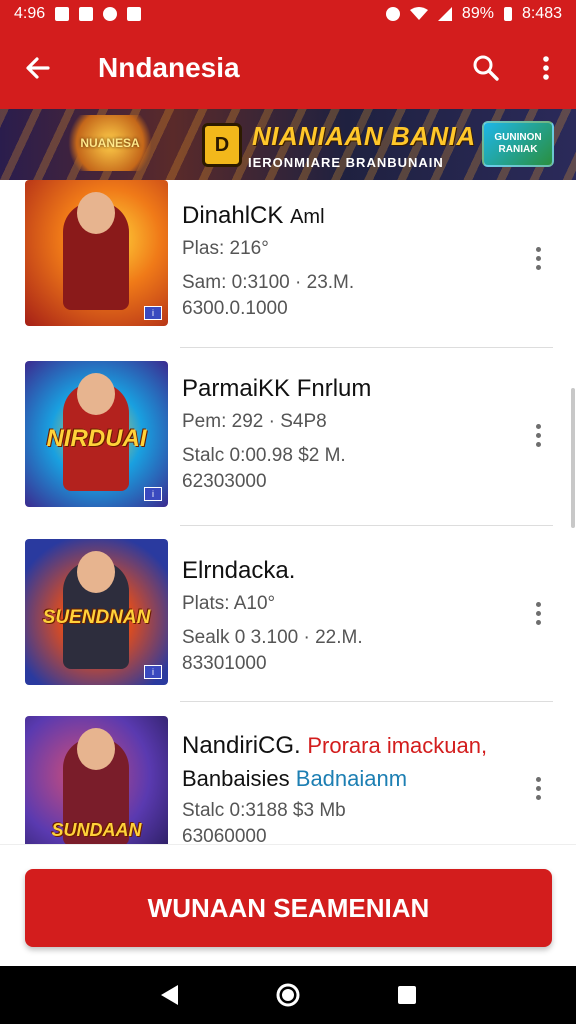  I want to click on item-line-1-link: Badnaianm, so click(351, 778).